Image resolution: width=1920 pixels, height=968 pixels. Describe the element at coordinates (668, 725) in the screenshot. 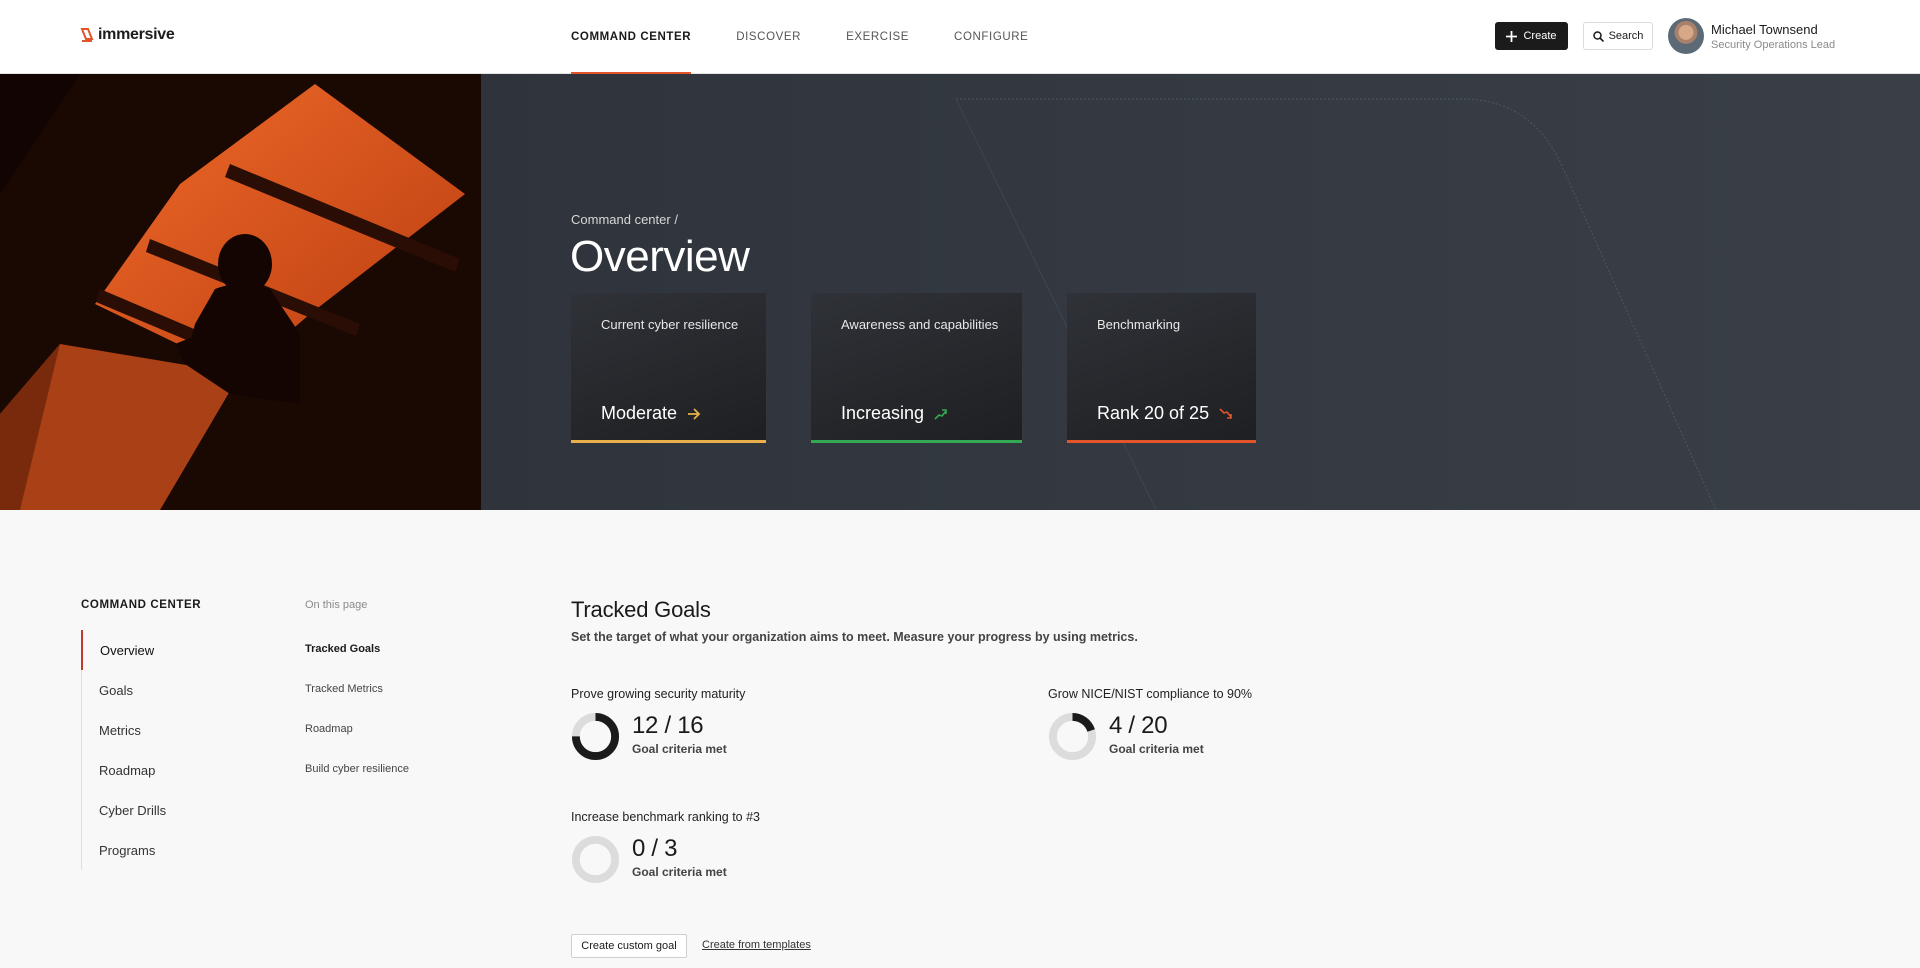

I see `goal-count: 12 / 16` at that location.